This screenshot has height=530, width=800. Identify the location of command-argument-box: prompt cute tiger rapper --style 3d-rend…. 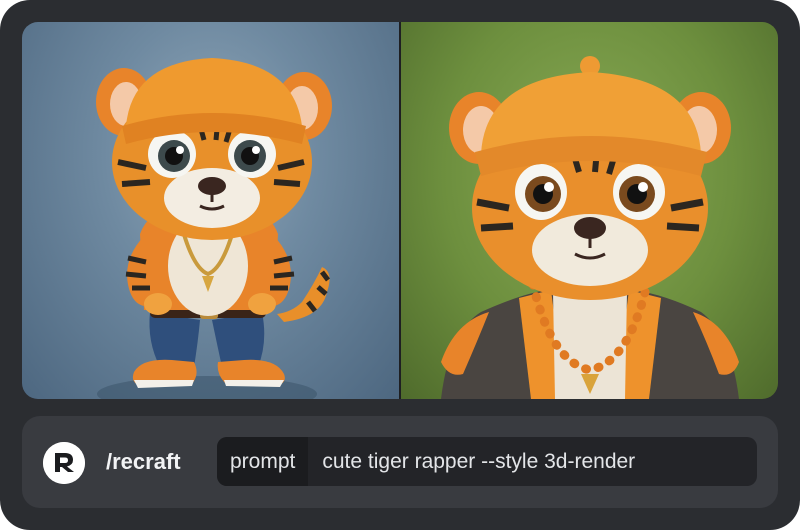
(487, 461).